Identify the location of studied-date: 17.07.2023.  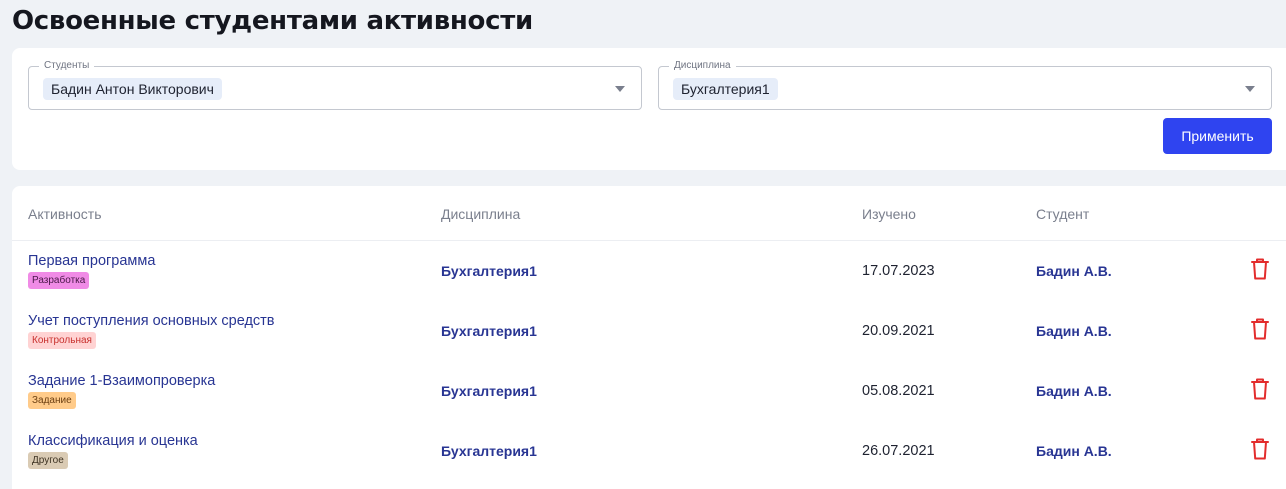
(898, 271).